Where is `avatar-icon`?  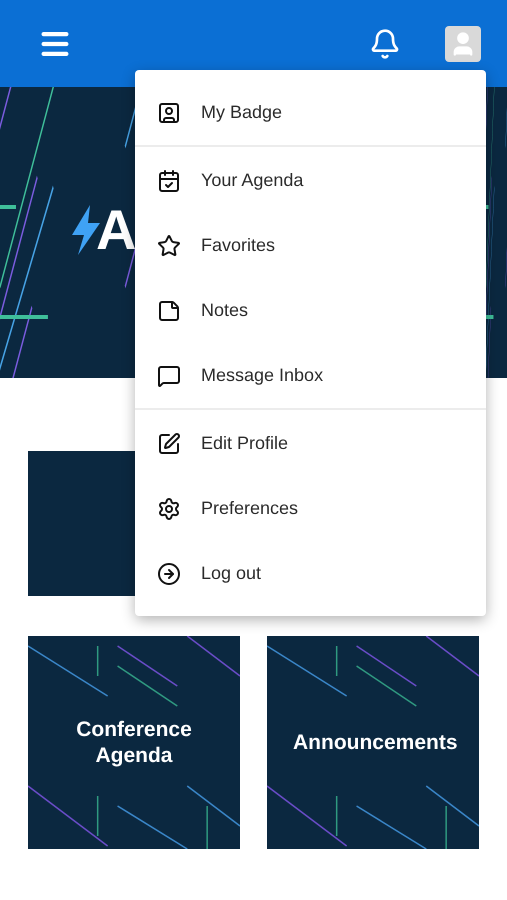 avatar-icon is located at coordinates (463, 44).